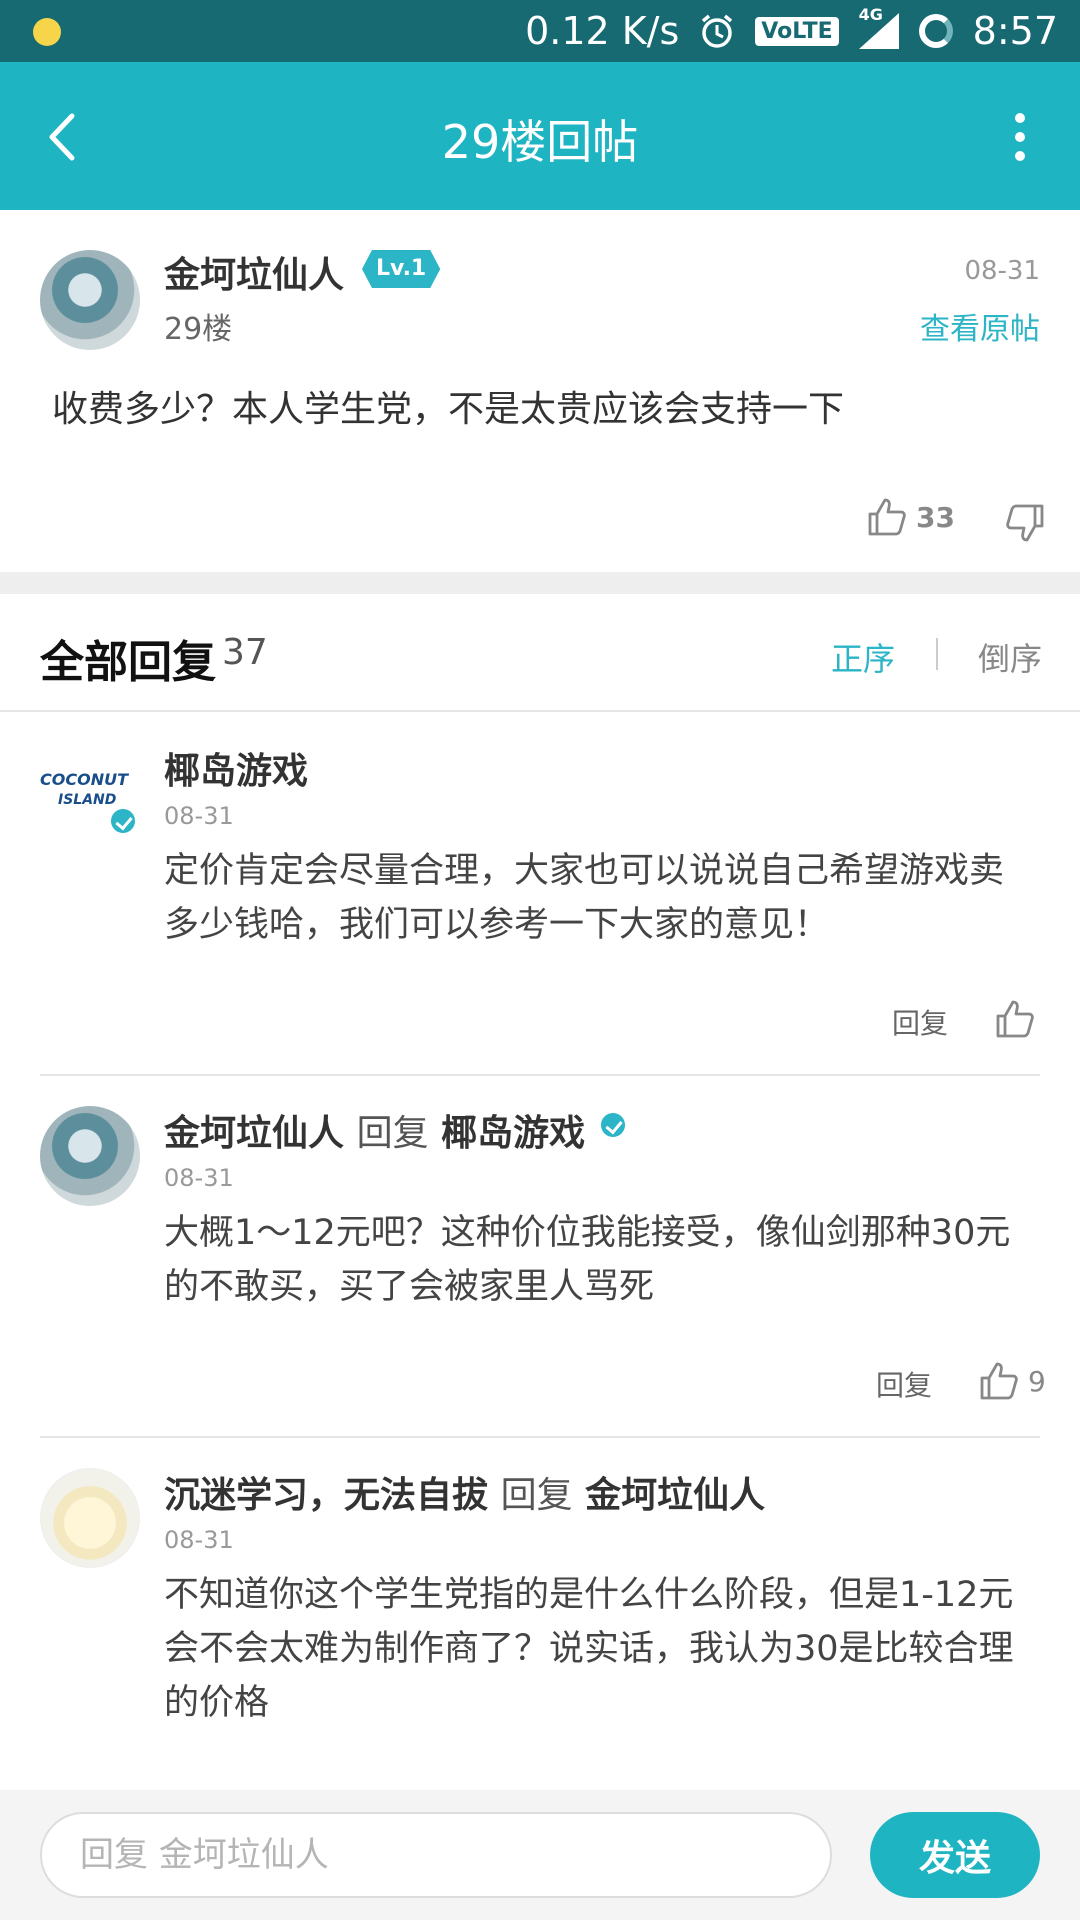 Image resolution: width=1080 pixels, height=1920 pixels. I want to click on level-badge: Lv.1, so click(401, 269).